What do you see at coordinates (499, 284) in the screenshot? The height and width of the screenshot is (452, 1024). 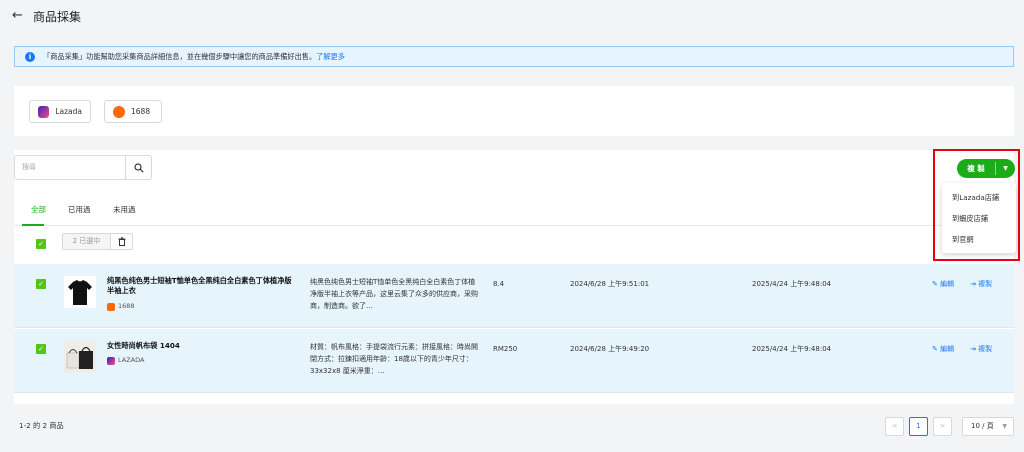 I see `product-price: 8.4` at bounding box center [499, 284].